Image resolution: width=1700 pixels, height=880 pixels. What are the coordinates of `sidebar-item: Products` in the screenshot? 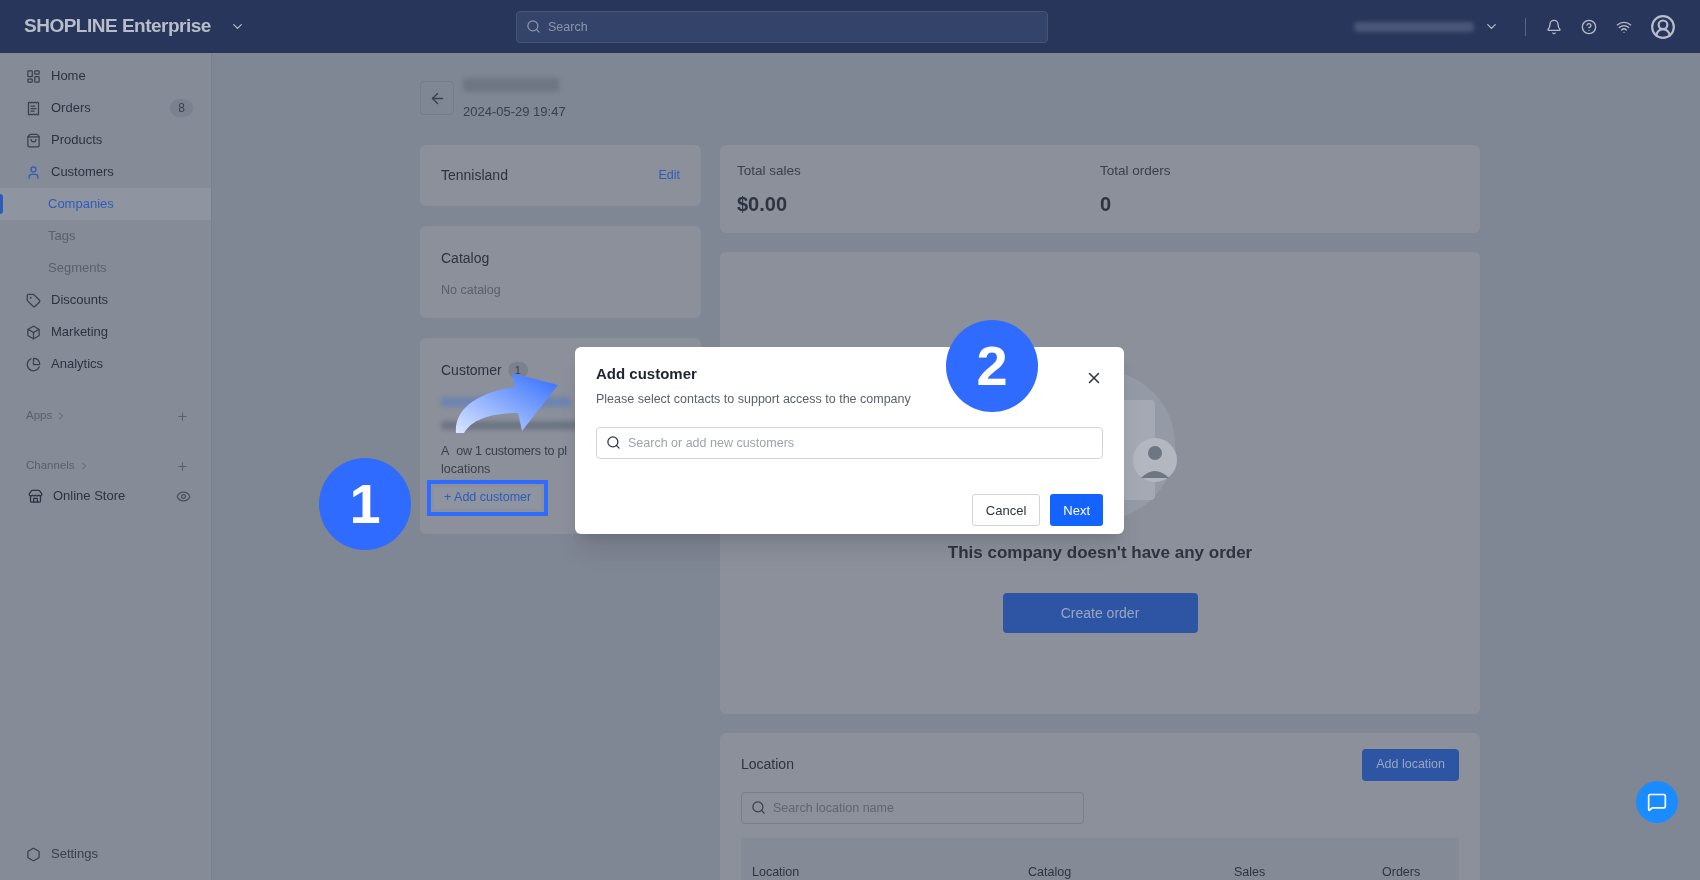 It's located at (105, 140).